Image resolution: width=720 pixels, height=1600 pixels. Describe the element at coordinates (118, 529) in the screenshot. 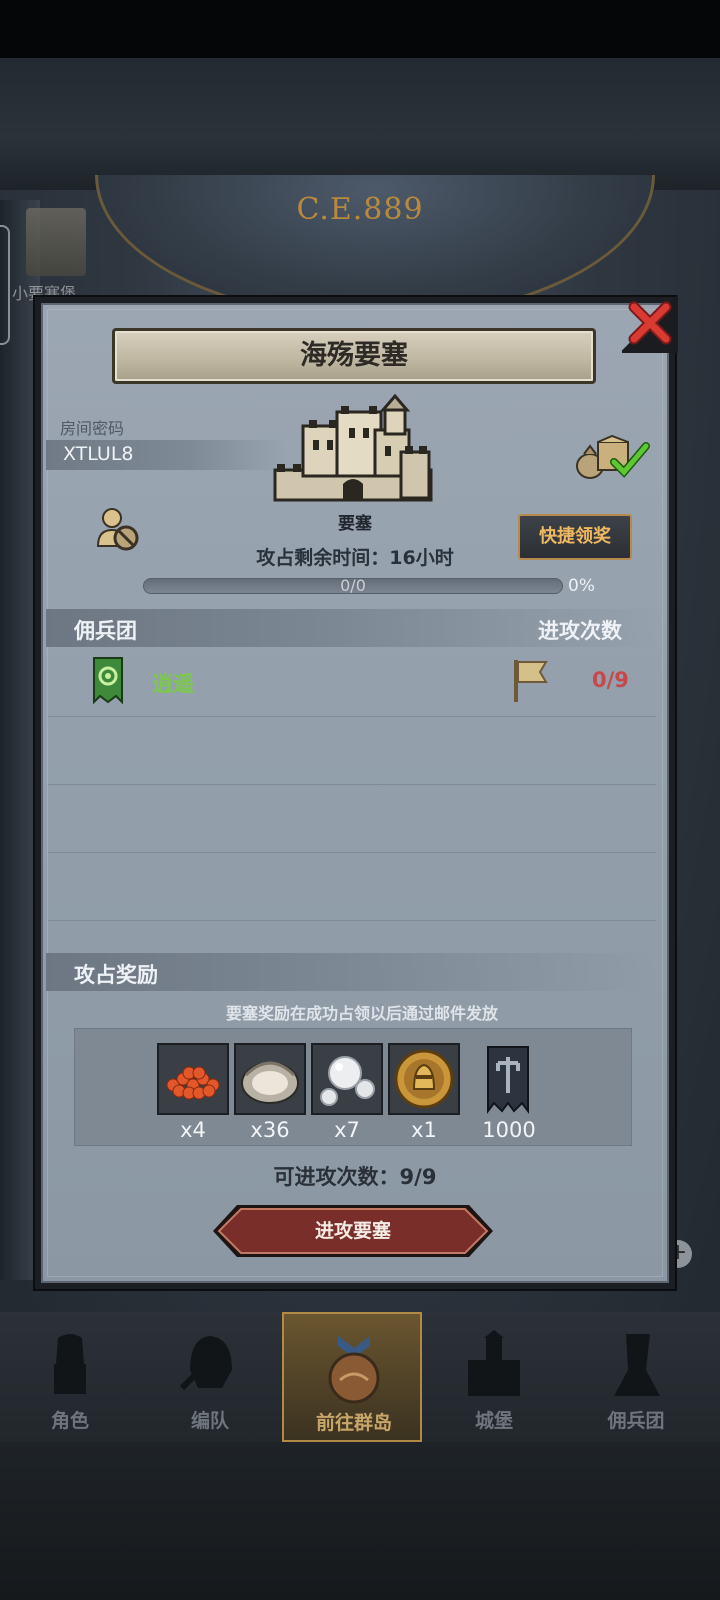

I see `member-blocked-icon` at that location.